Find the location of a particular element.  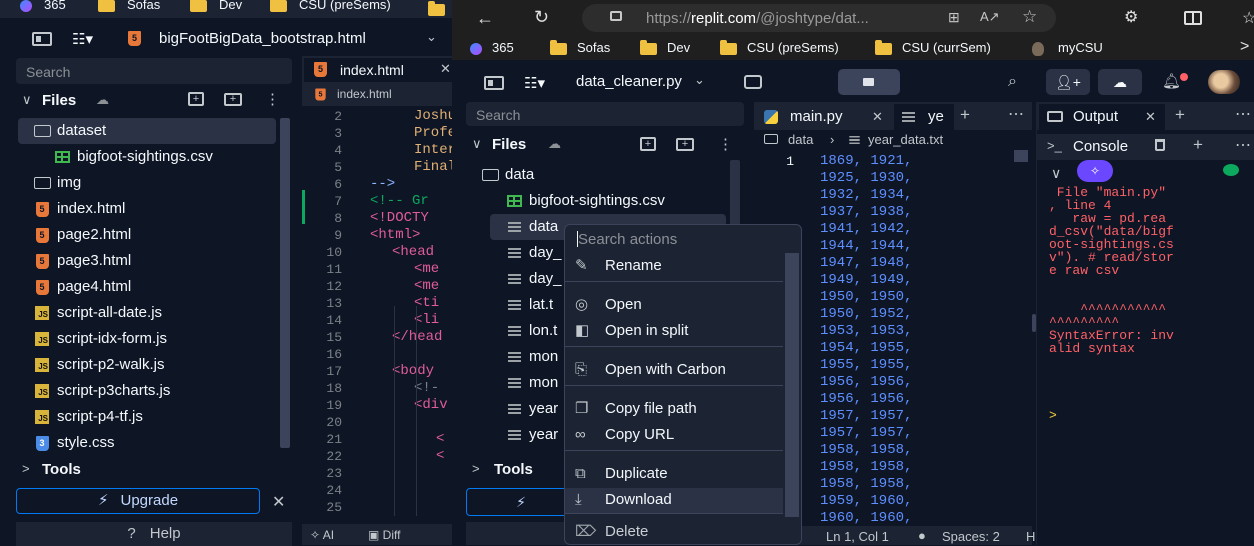

file-title: data_cleaner.py is located at coordinates (629, 81).